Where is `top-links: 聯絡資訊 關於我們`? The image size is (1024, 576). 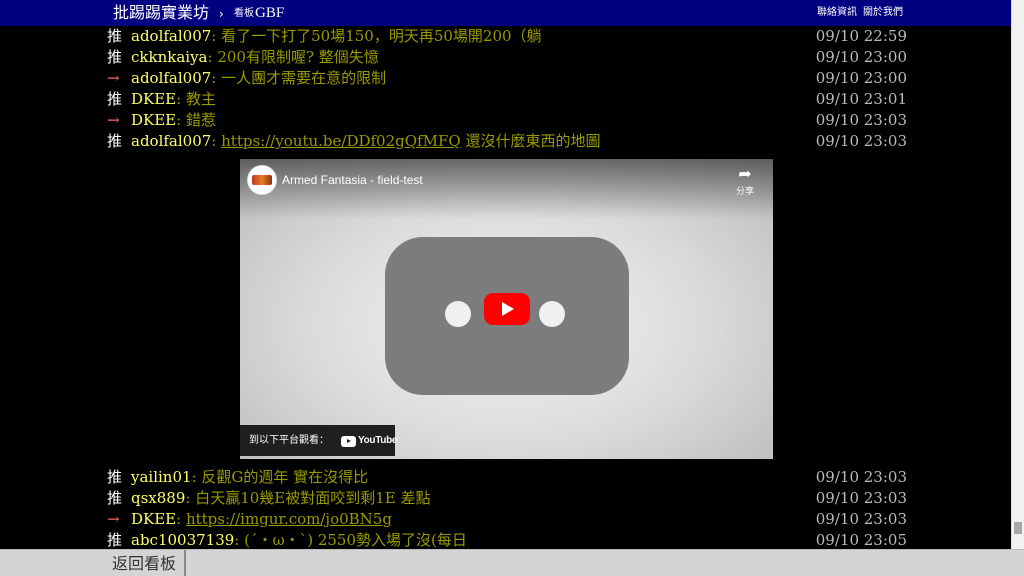 top-links: 聯絡資訊 關於我們 is located at coordinates (860, 13).